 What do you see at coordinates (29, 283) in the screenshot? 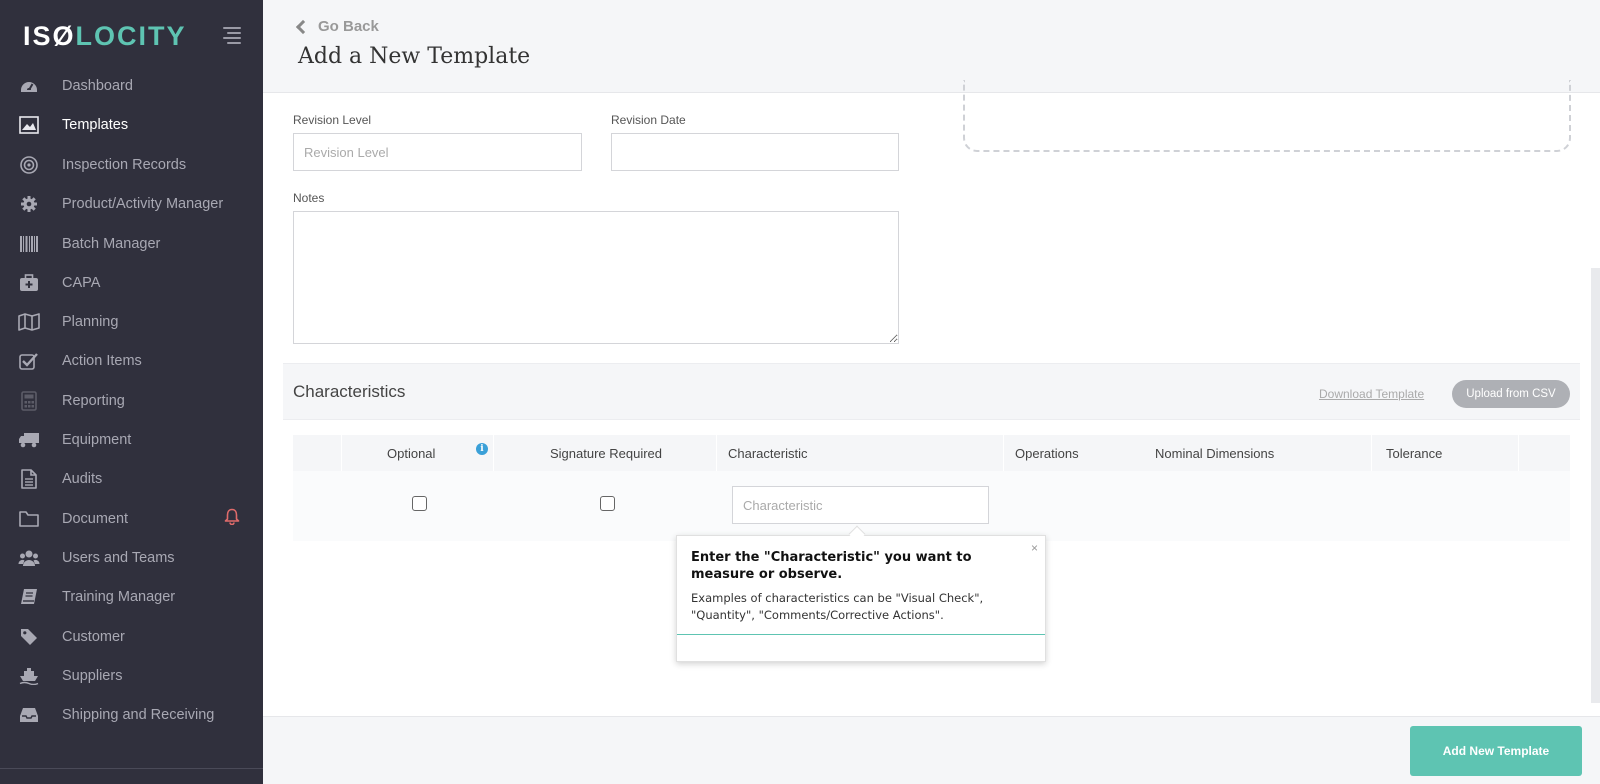
I see `medkit-icon` at bounding box center [29, 283].